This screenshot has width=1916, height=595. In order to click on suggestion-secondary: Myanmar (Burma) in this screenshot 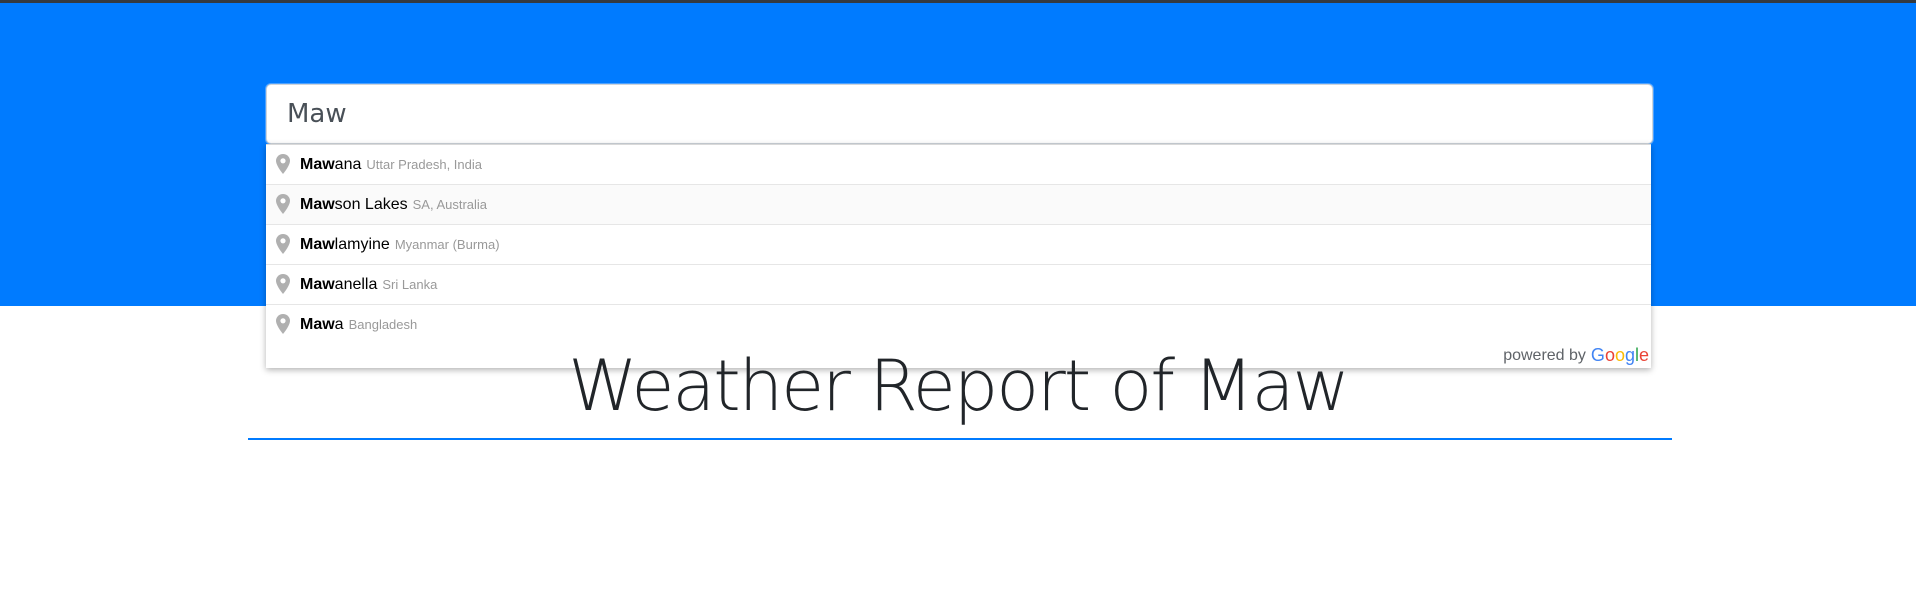, I will do `click(447, 244)`.